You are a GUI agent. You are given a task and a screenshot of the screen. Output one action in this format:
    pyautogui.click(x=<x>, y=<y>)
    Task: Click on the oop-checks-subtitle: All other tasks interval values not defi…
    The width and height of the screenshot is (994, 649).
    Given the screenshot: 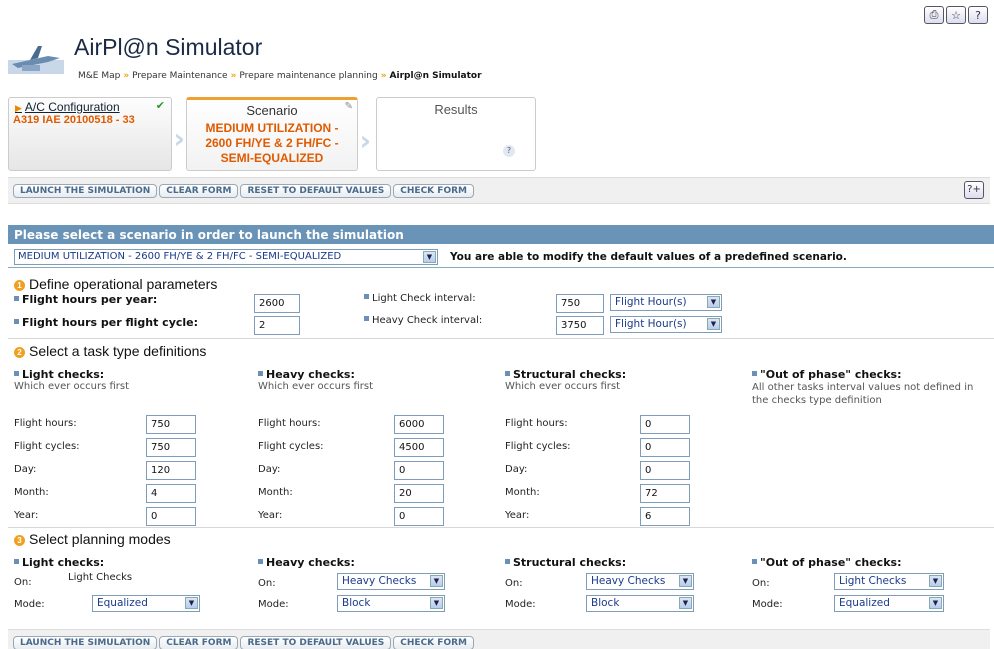 What is the action you would take?
    pyautogui.click(x=863, y=394)
    